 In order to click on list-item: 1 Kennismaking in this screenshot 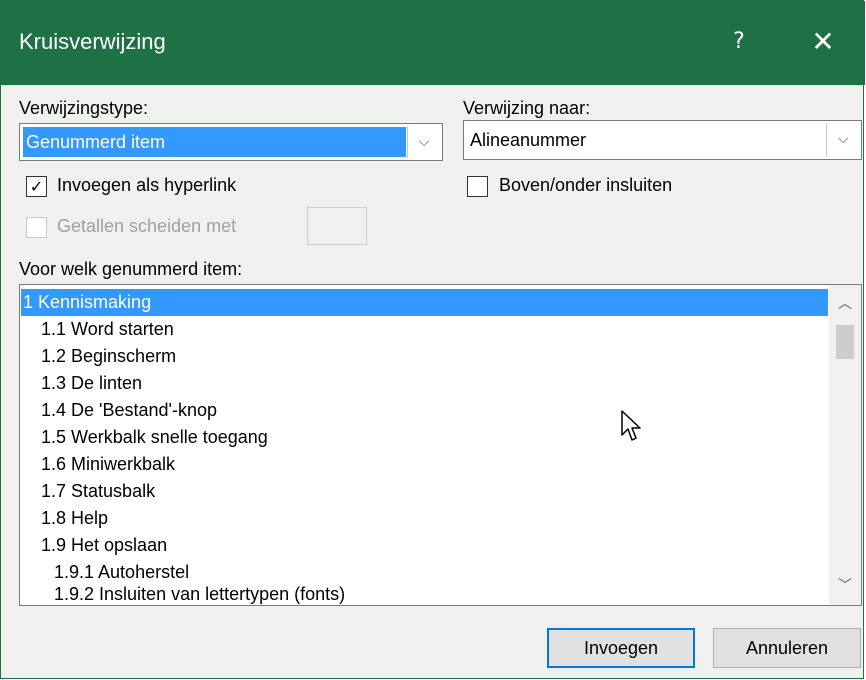, I will do `click(424, 302)`.